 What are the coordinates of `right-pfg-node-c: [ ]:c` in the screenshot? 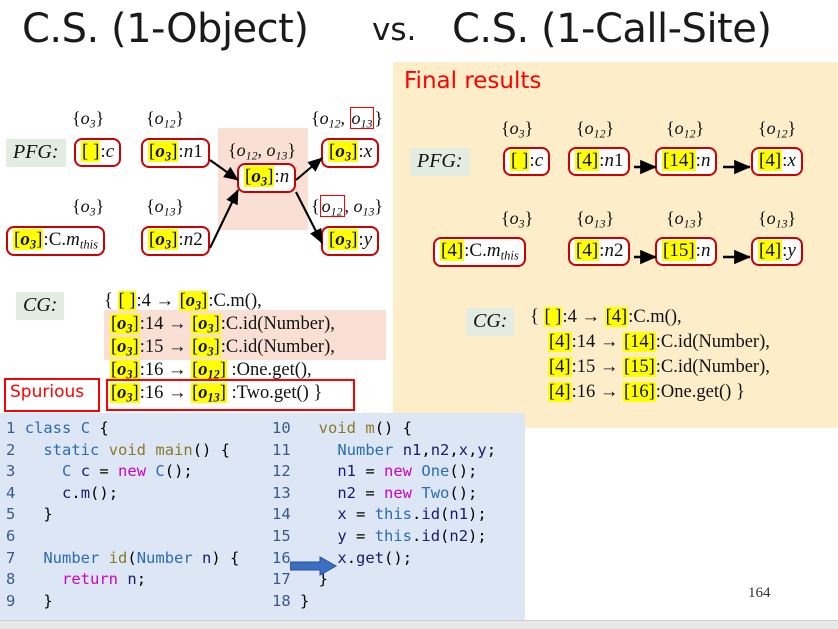 It's located at (527, 161).